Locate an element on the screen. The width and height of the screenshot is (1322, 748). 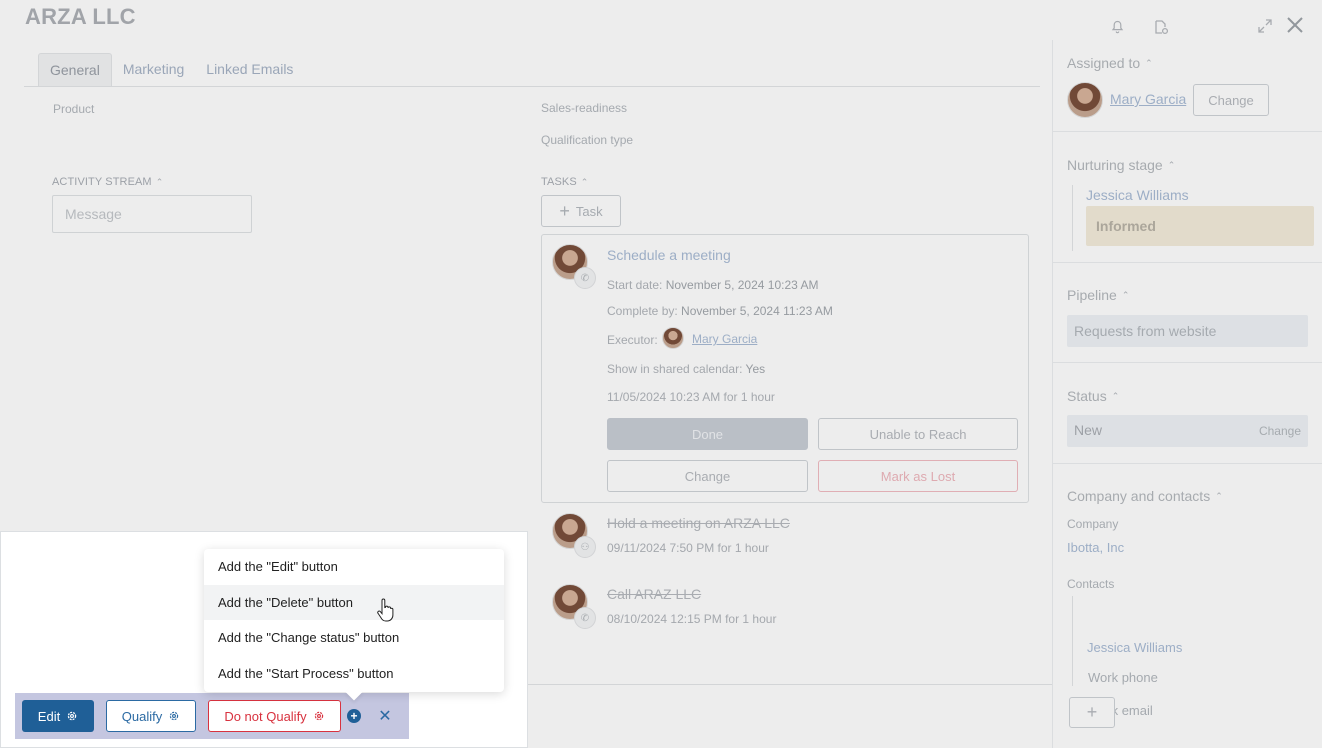
company-title: Company and contacts is located at coordinates (1139, 496).